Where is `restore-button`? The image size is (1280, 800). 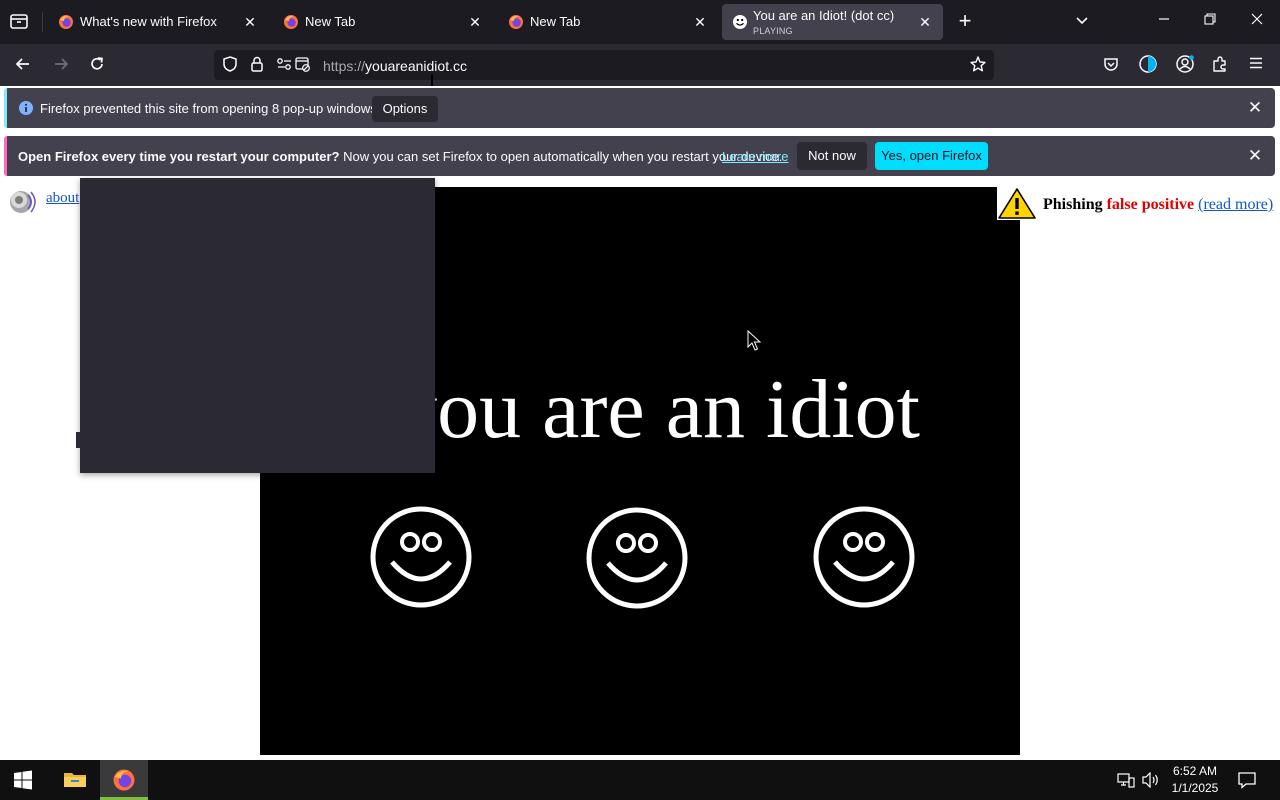 restore-button is located at coordinates (1210, 22).